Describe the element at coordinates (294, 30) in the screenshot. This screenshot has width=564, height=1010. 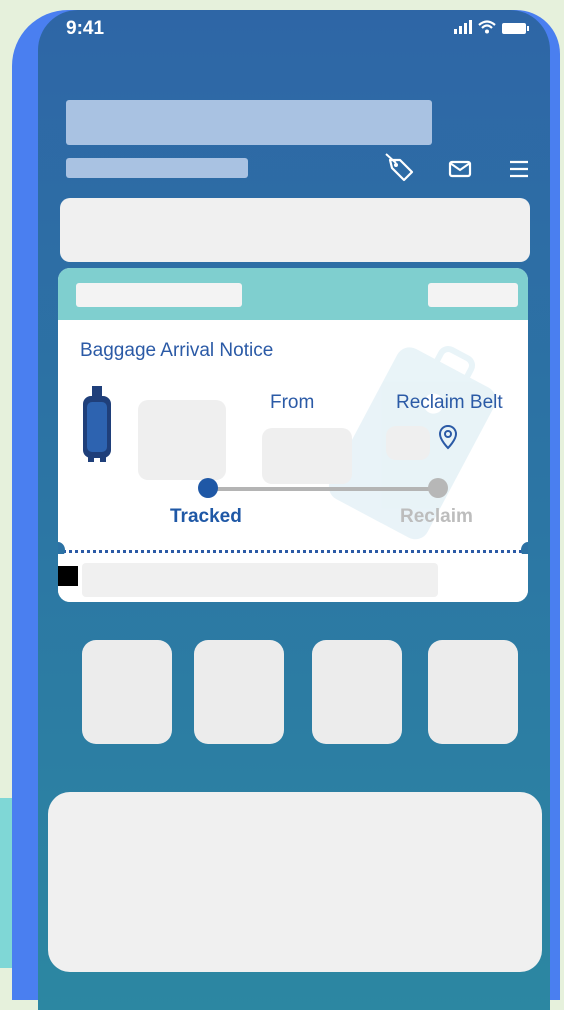
I see `status-bar: 9:41` at that location.